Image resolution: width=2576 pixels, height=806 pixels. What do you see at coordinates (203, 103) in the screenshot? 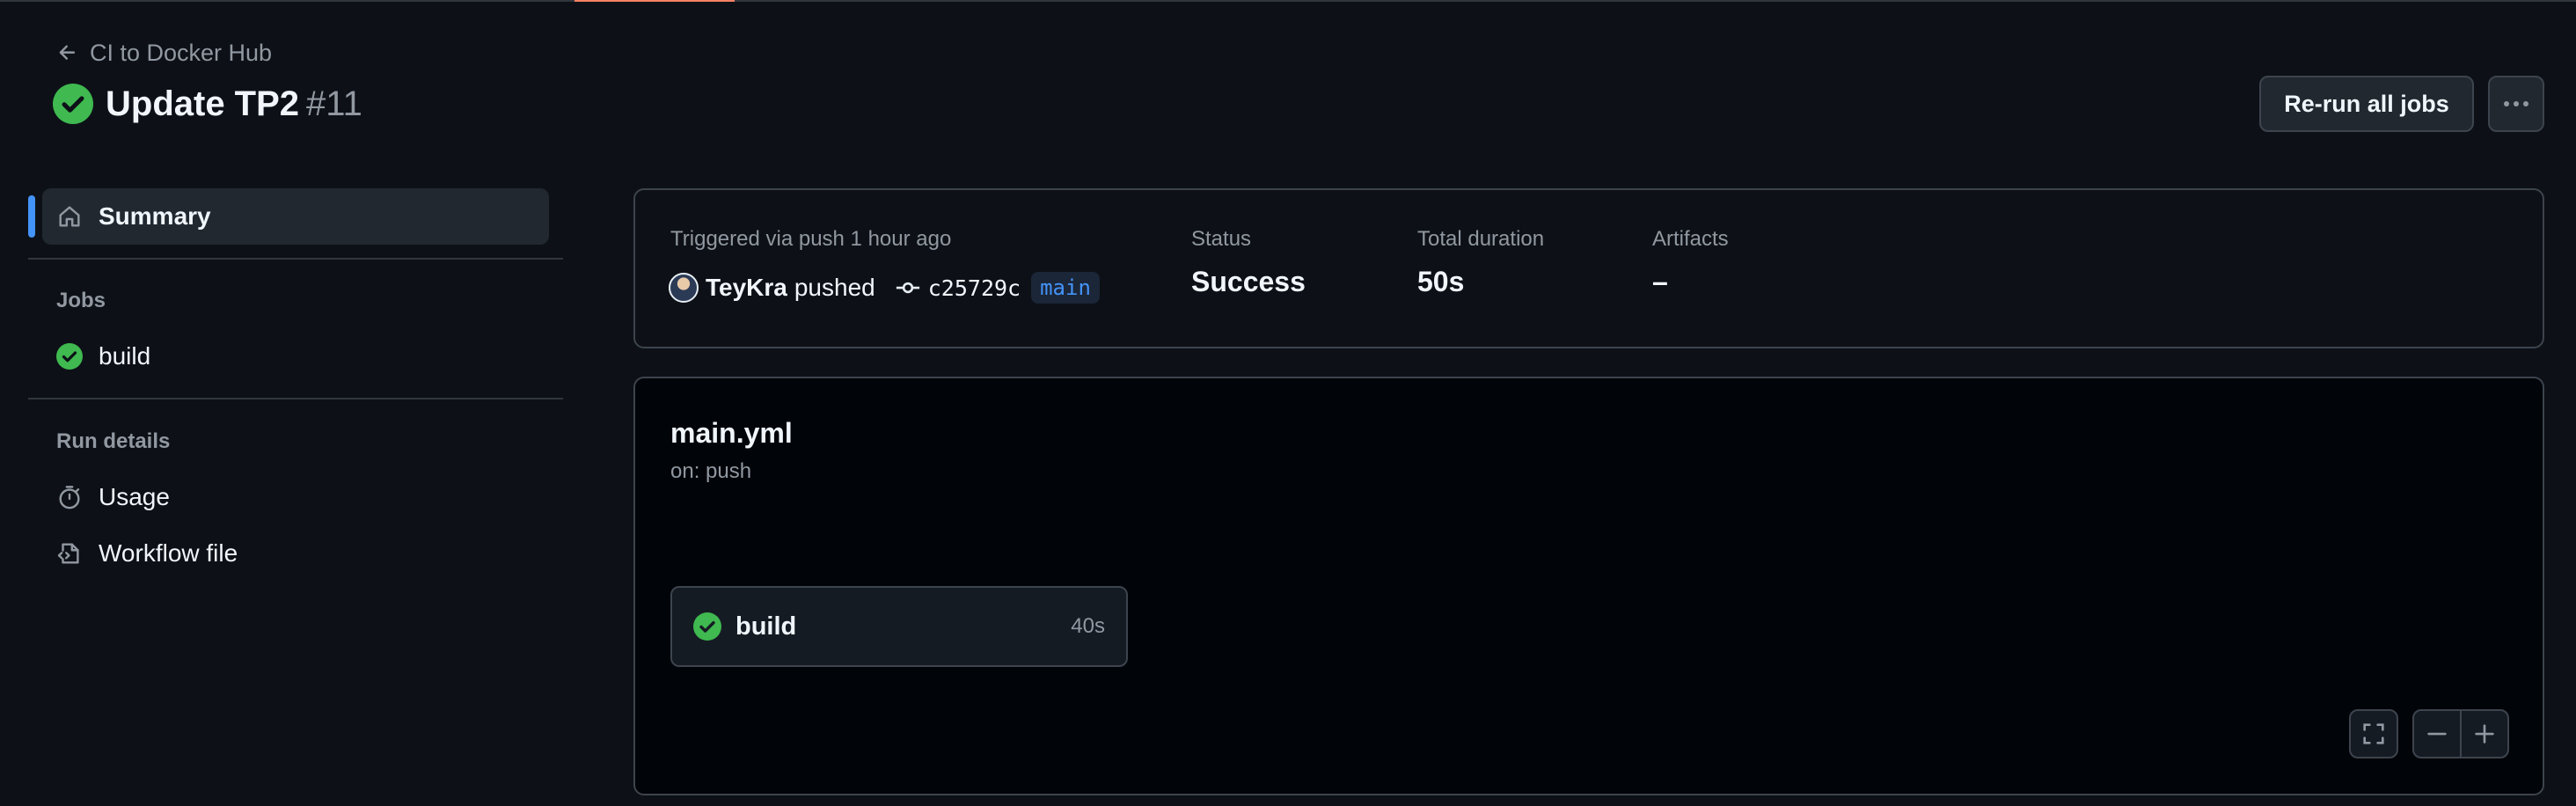
I see `run-title: Update TP2` at bounding box center [203, 103].